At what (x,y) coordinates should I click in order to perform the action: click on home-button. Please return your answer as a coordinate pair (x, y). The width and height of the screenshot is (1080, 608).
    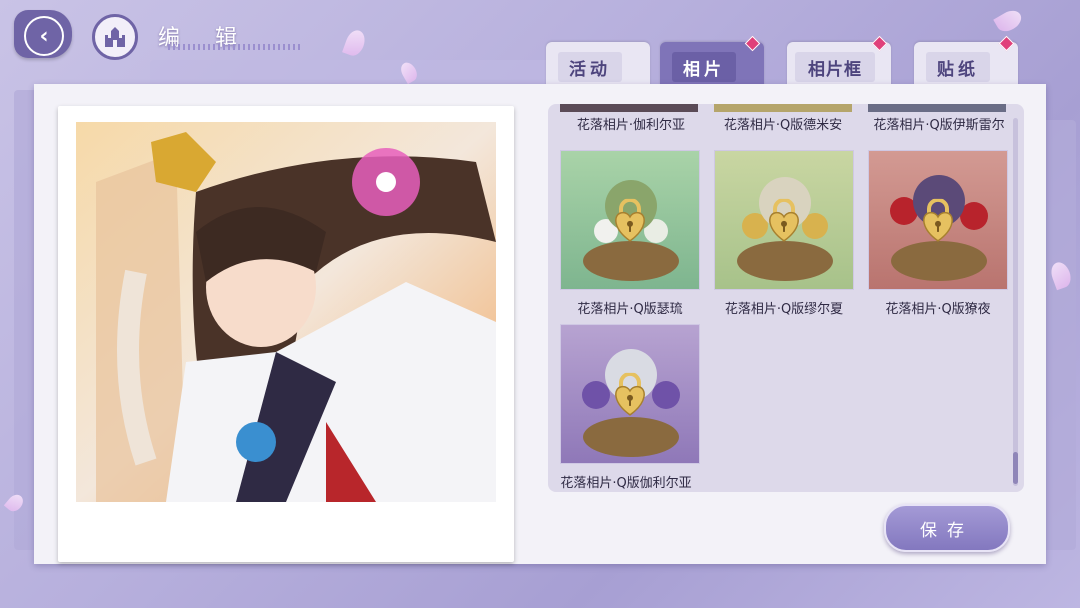
    Looking at the image, I should click on (115, 37).